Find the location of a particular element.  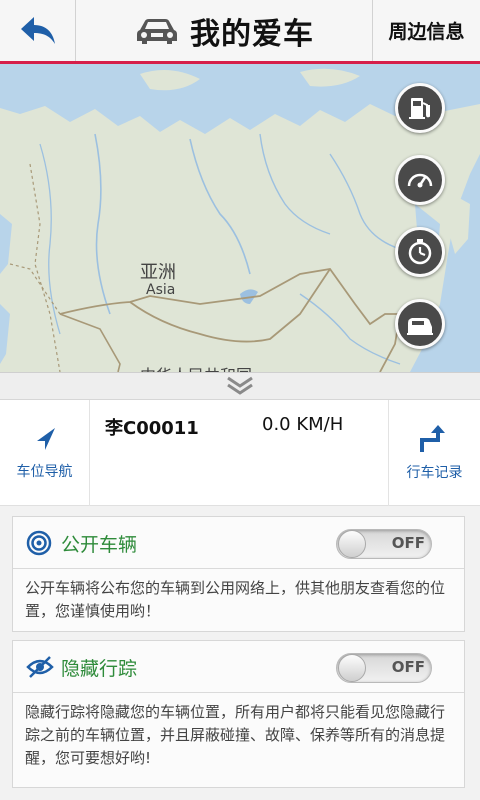

speed-readout: 0.0 KM/H is located at coordinates (303, 424).